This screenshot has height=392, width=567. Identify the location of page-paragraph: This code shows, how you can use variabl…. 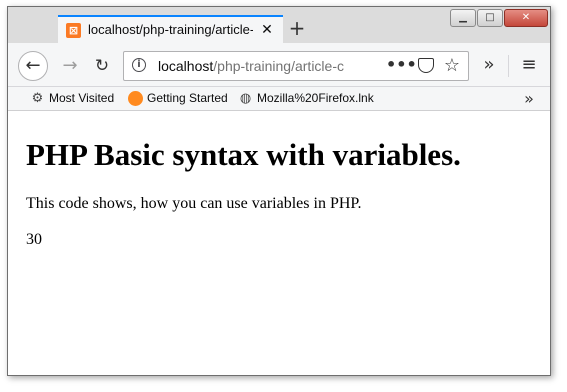
(194, 203).